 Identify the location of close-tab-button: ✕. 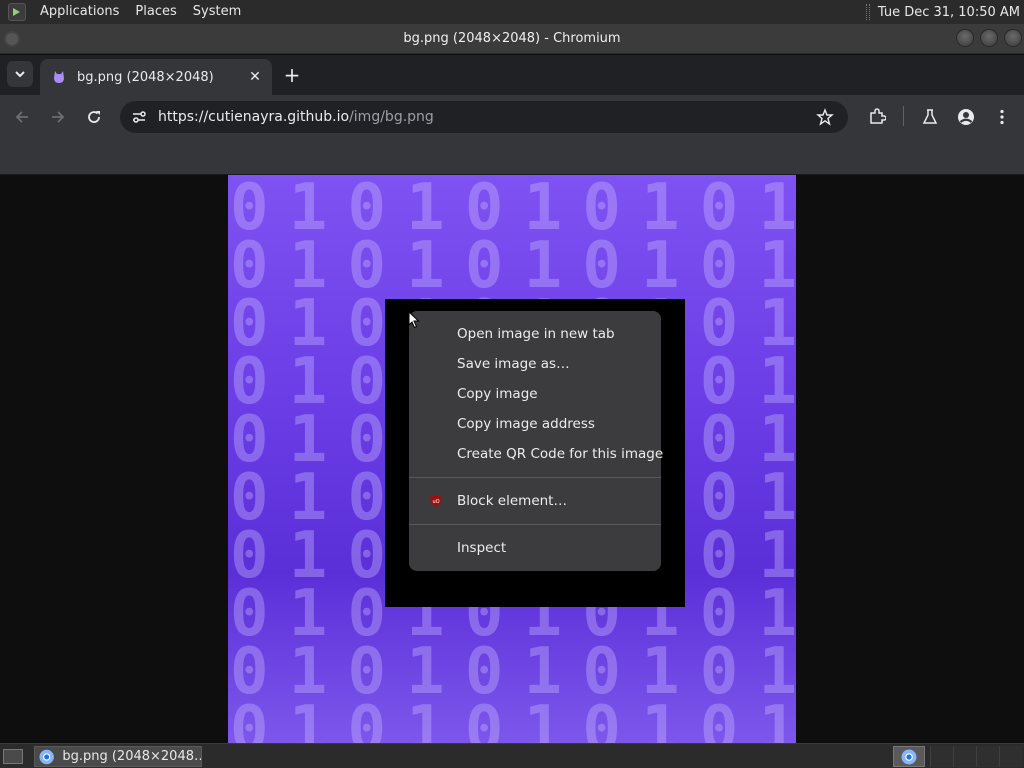
(255, 77).